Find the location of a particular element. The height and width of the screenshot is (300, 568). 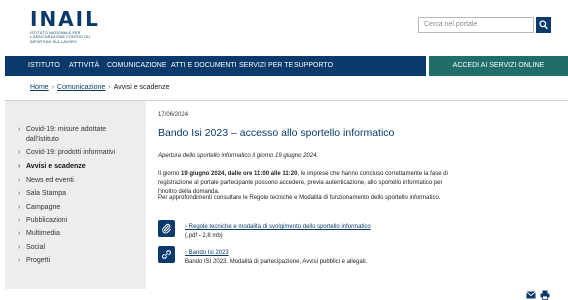

search-input: Cerca nel portale is located at coordinates (476, 25).